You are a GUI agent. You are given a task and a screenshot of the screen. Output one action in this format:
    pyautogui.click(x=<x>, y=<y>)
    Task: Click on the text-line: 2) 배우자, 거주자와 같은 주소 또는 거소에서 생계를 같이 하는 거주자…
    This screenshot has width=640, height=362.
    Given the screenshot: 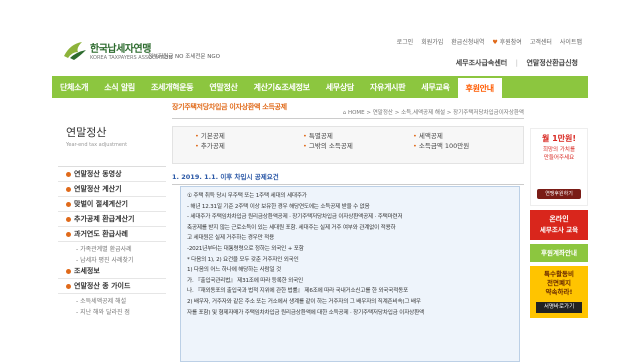 What is the action you would take?
    pyautogui.click(x=304, y=301)
    